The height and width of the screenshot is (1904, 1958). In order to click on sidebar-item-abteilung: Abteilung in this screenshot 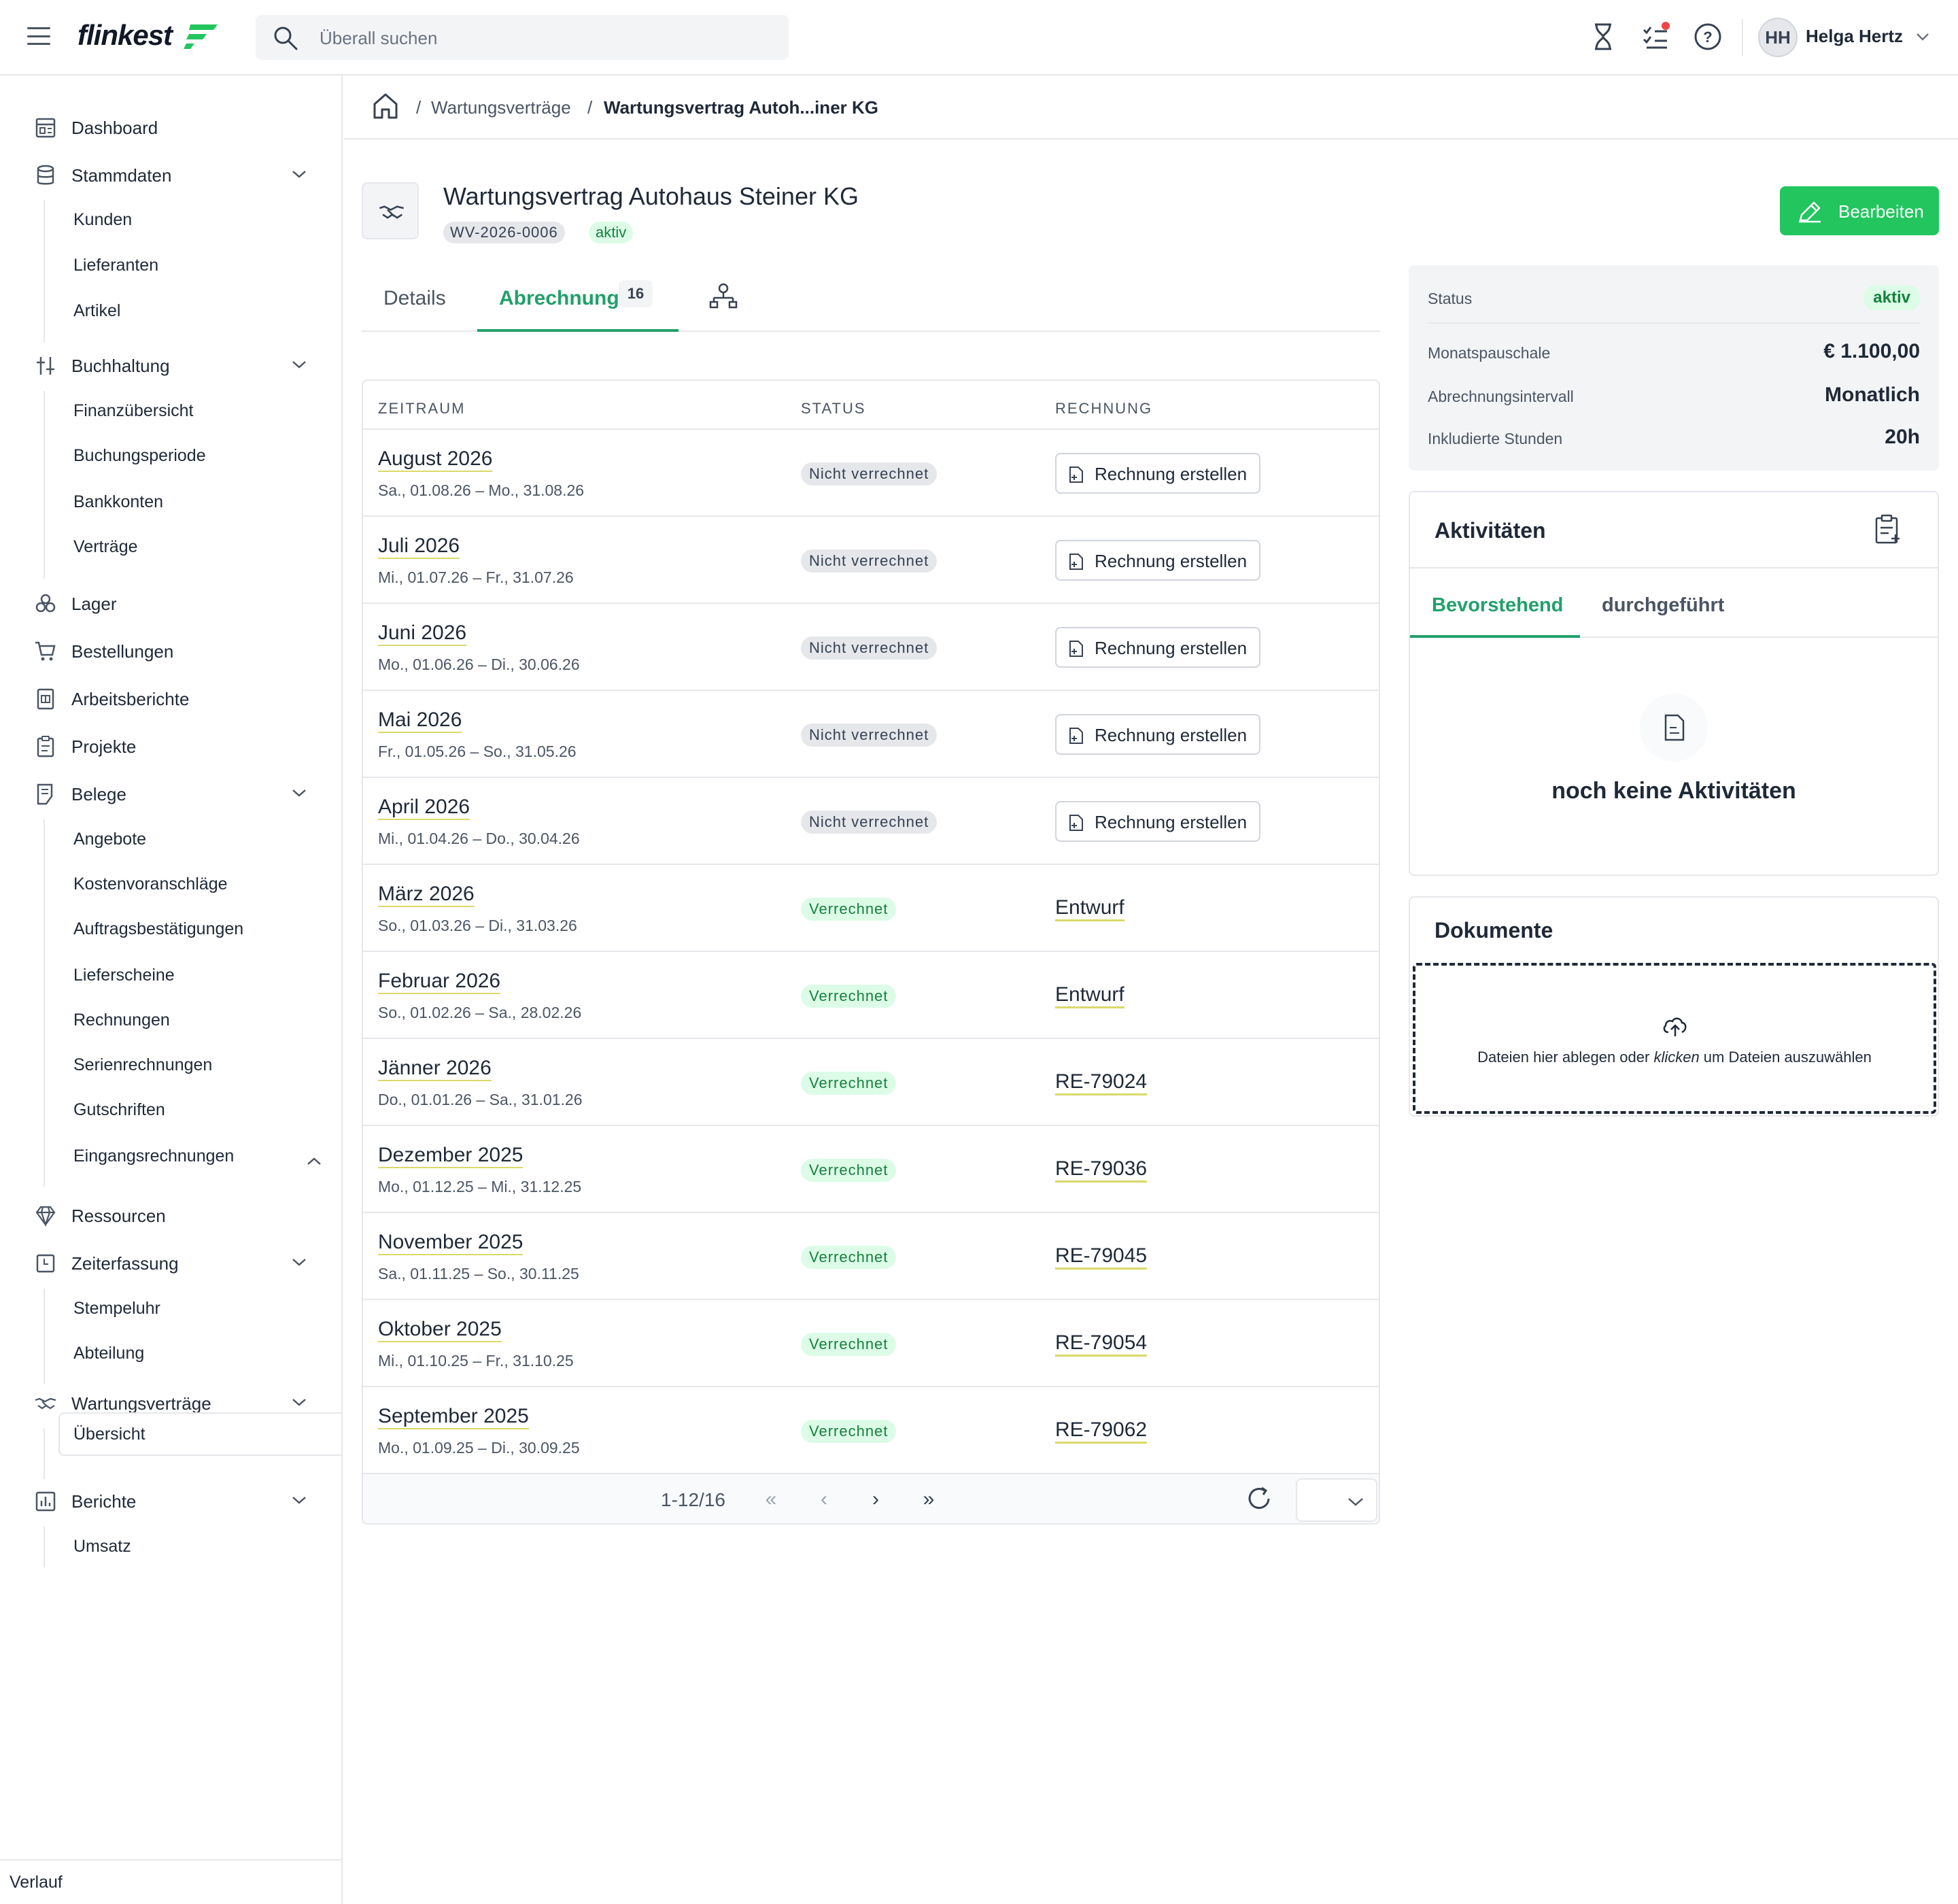, I will do `click(108, 1354)`.